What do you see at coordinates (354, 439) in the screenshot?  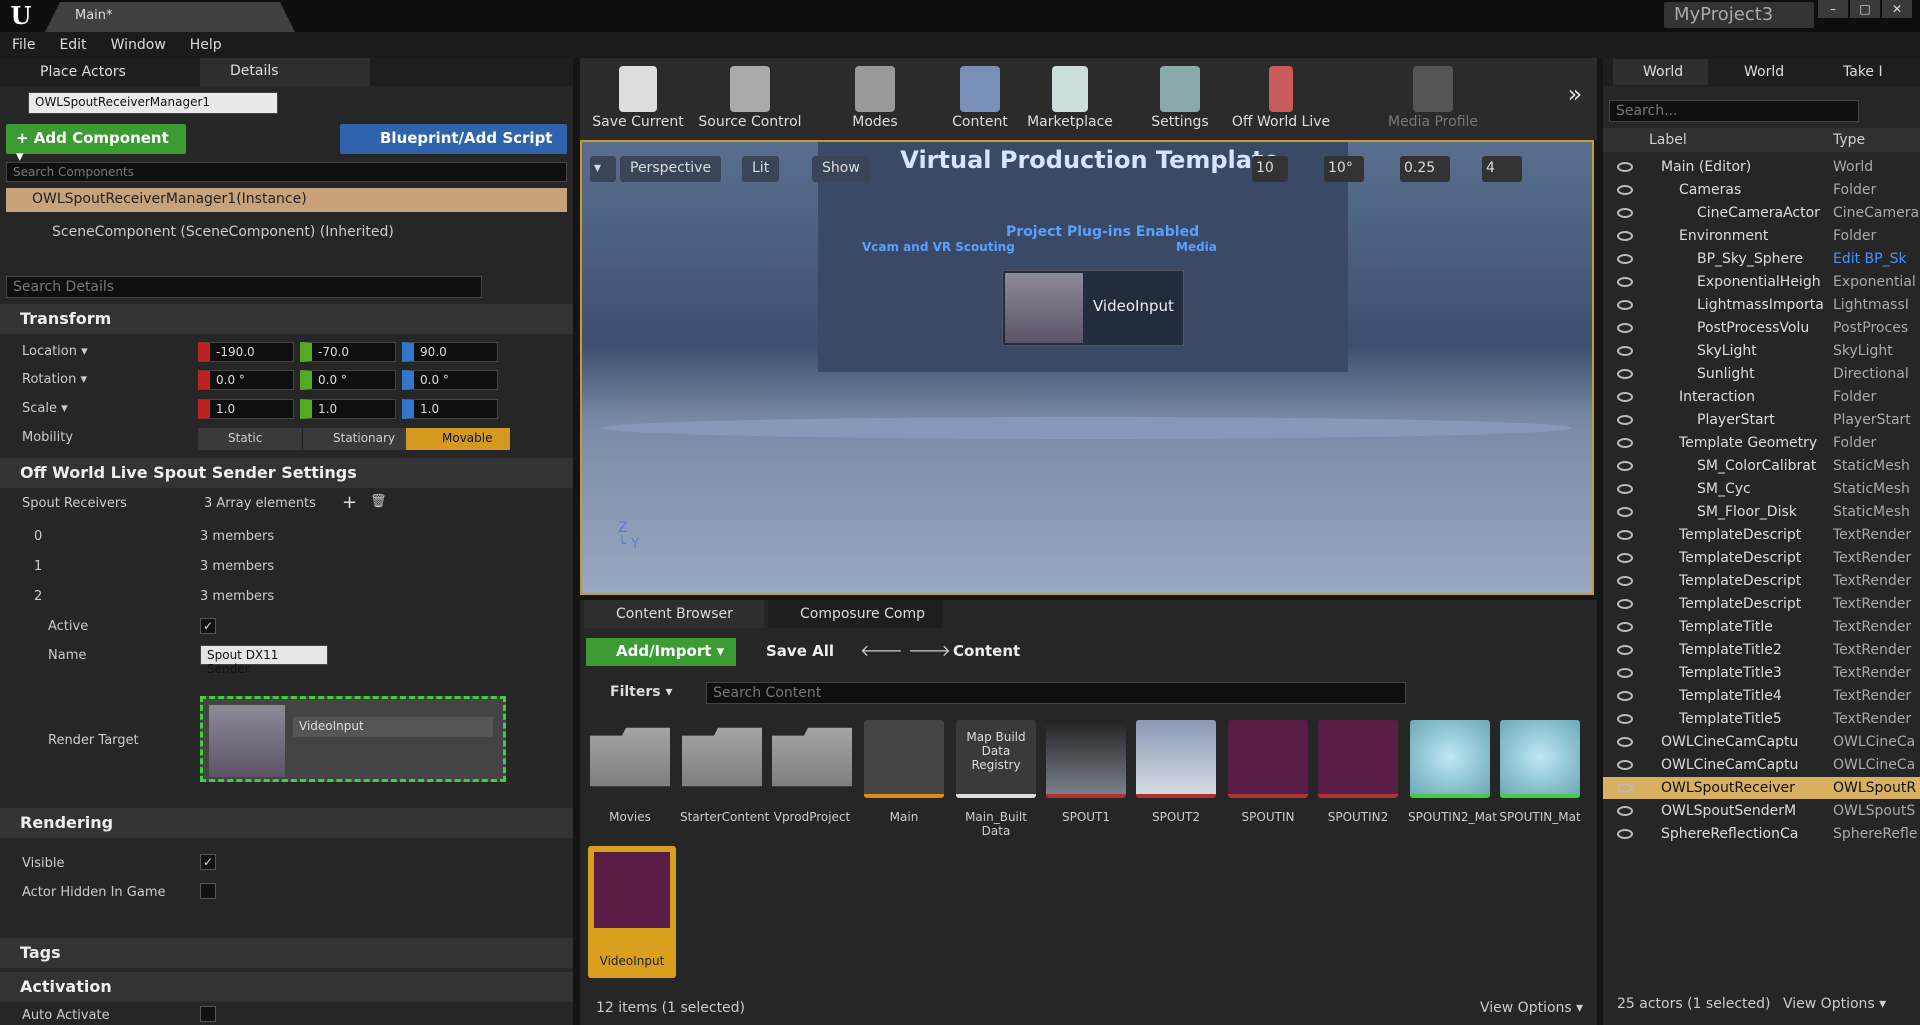 I see `mobility-stationary: Stationary` at bounding box center [354, 439].